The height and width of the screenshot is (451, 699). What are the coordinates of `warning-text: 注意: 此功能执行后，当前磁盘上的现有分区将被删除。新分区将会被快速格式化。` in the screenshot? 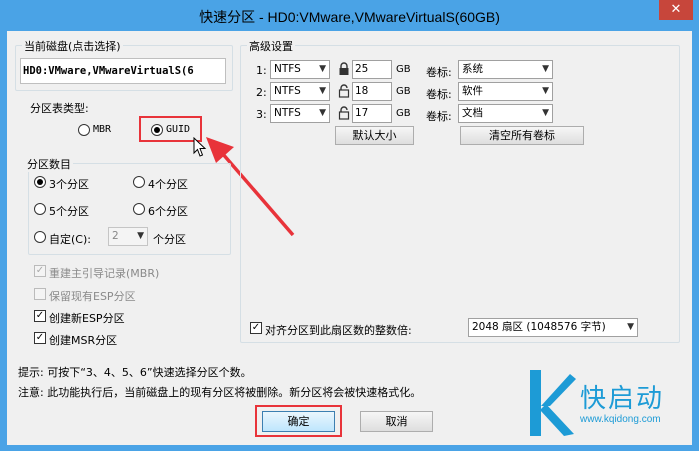 It's located at (220, 392).